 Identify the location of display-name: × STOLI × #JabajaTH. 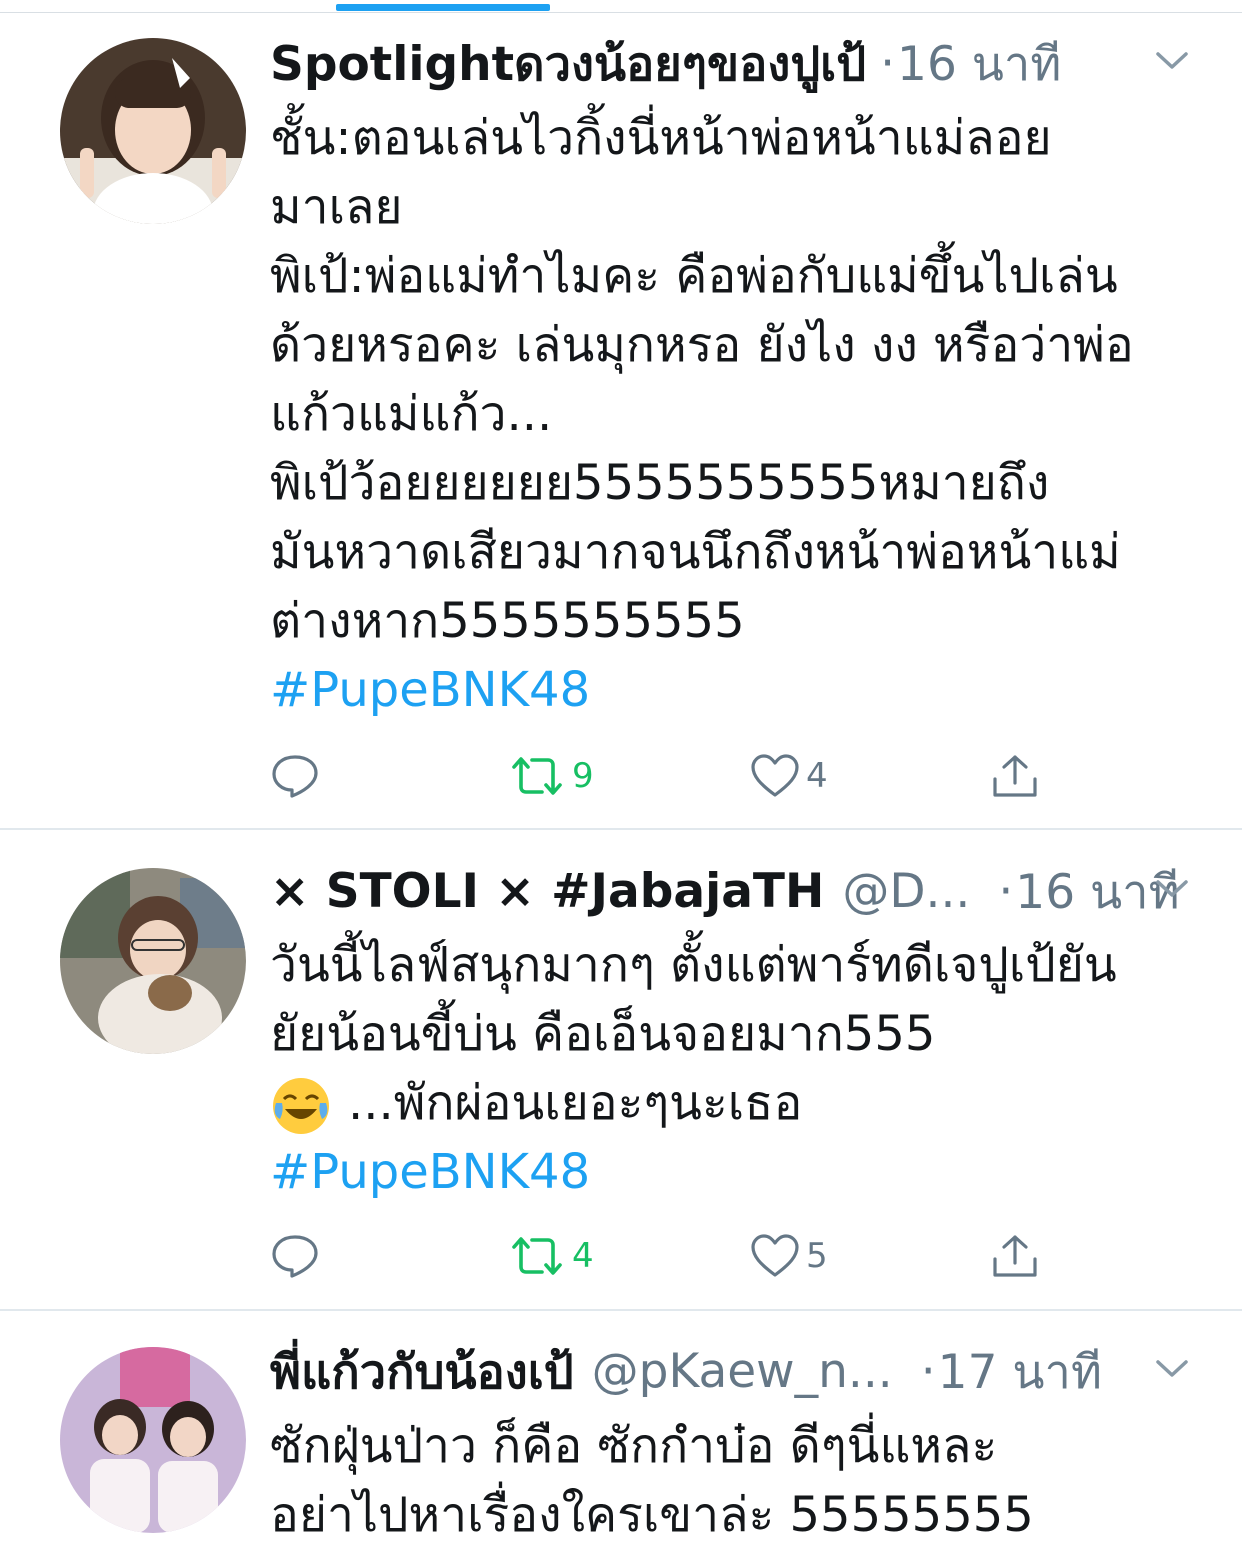
(547, 891).